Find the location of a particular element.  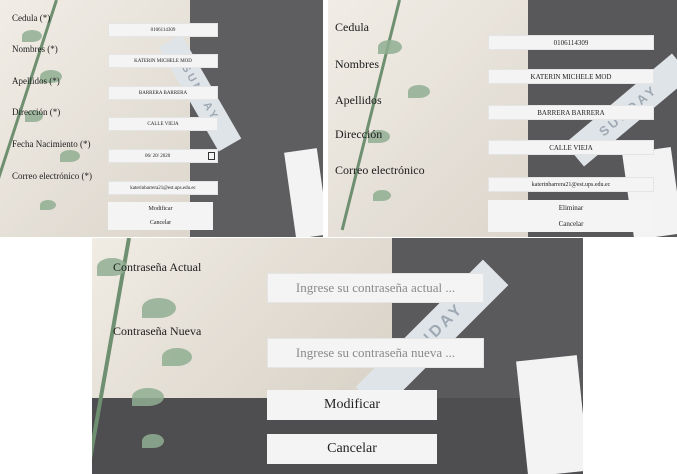

fecha-nacimiento-label: Fecha Nacimiento (*) is located at coordinates (51, 144).